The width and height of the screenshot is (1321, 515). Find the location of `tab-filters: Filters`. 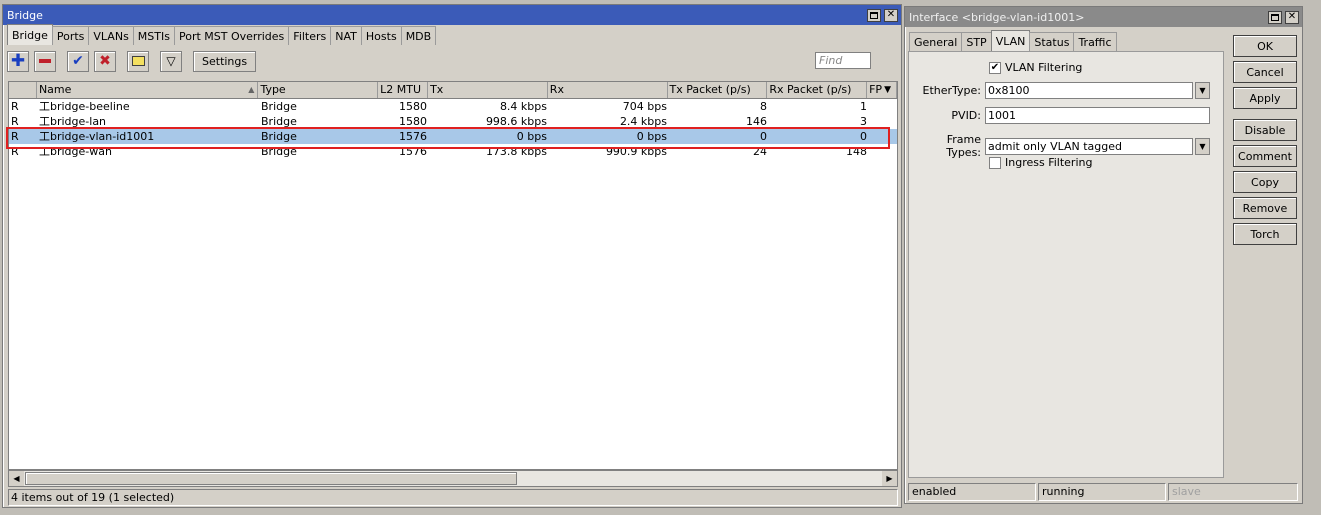

tab-filters: Filters is located at coordinates (310, 35).